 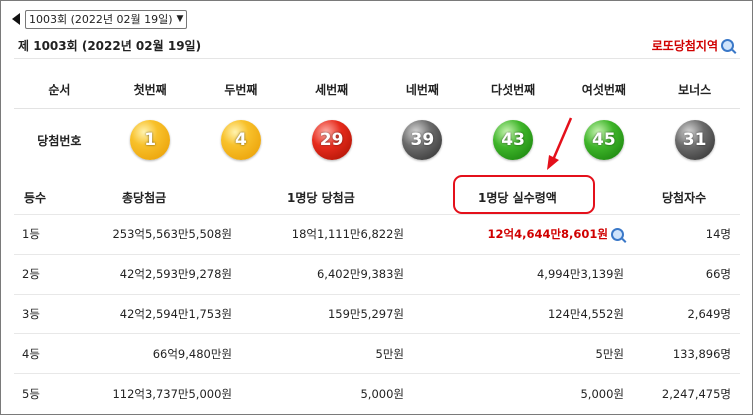 I want to click on ball-header-5: 다섯번째, so click(x=513, y=90).